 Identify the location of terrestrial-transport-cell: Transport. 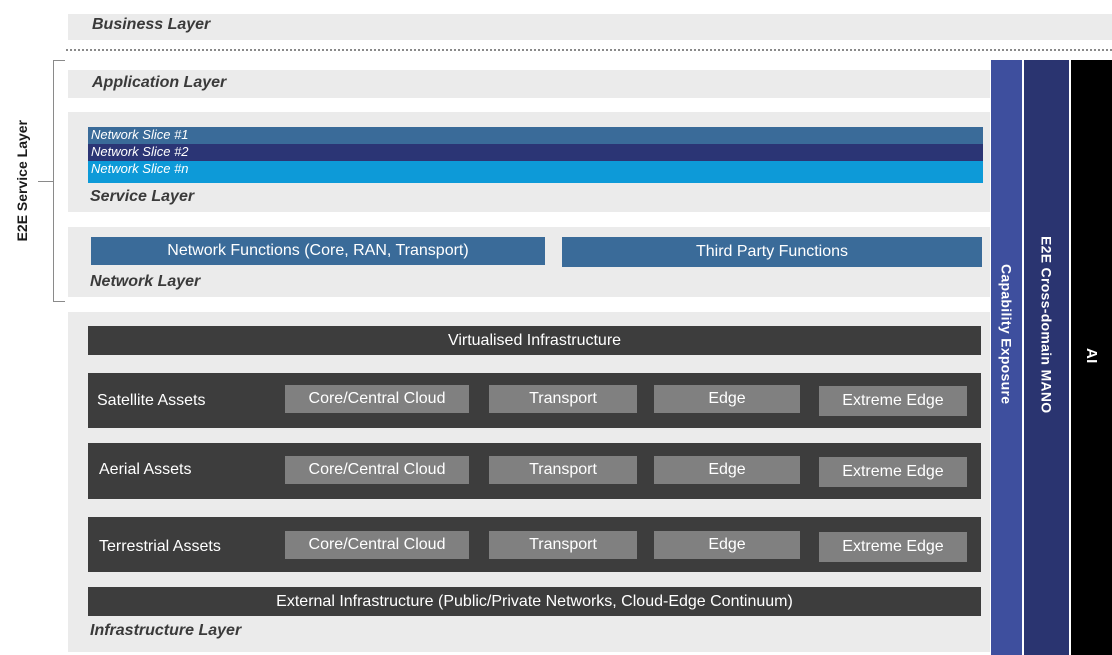
(563, 545).